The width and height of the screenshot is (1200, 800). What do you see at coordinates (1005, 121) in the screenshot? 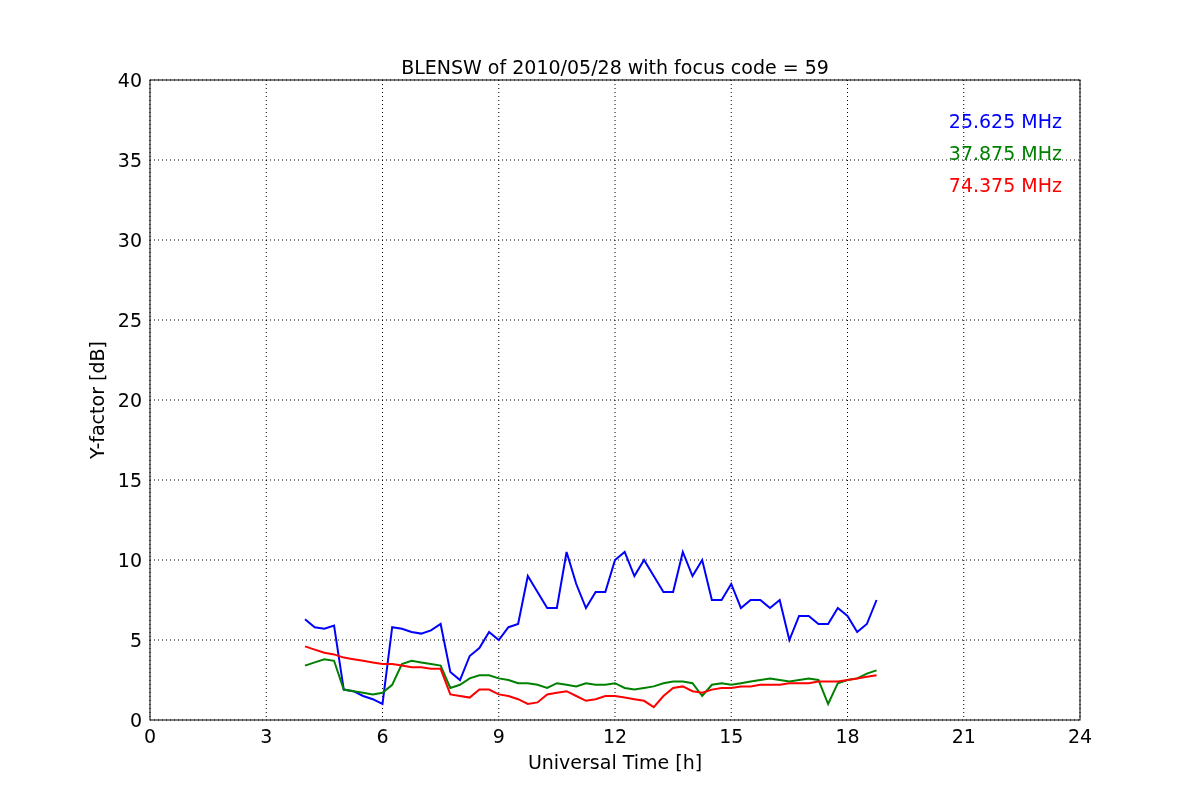
I see `legend-label: 25.625 MHz` at bounding box center [1005, 121].